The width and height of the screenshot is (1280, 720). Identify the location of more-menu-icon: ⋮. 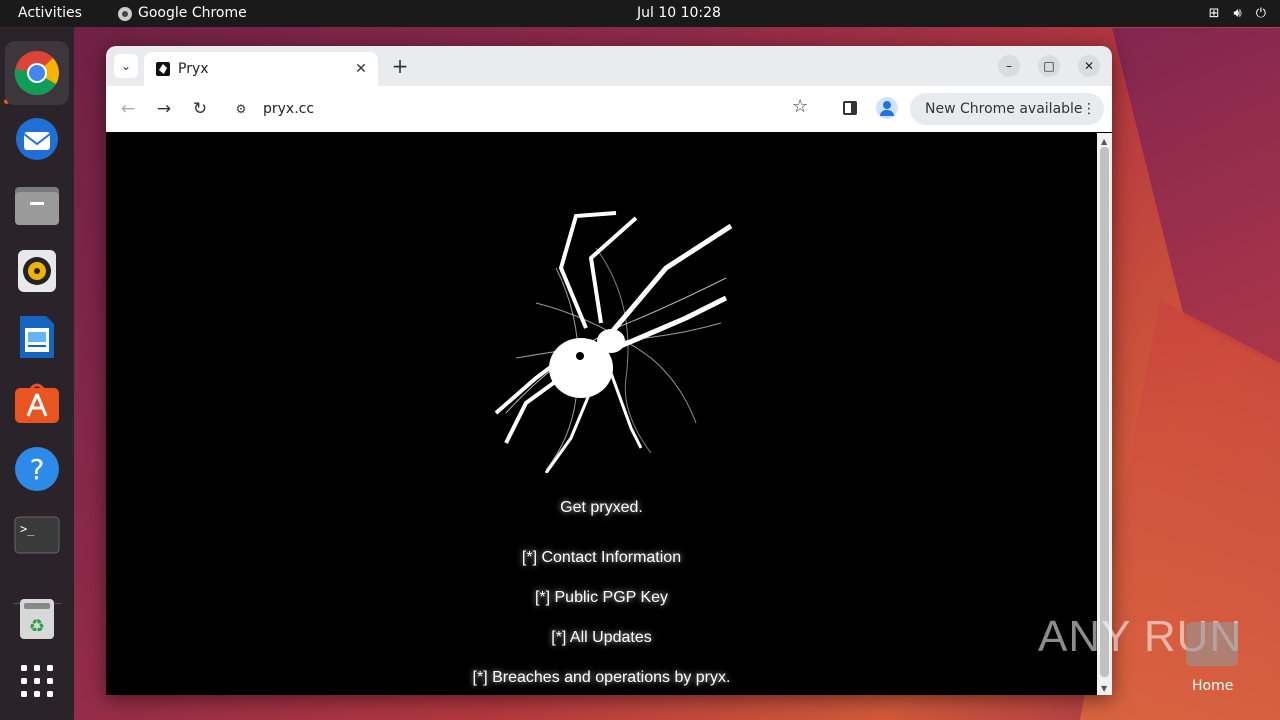
(1089, 109).